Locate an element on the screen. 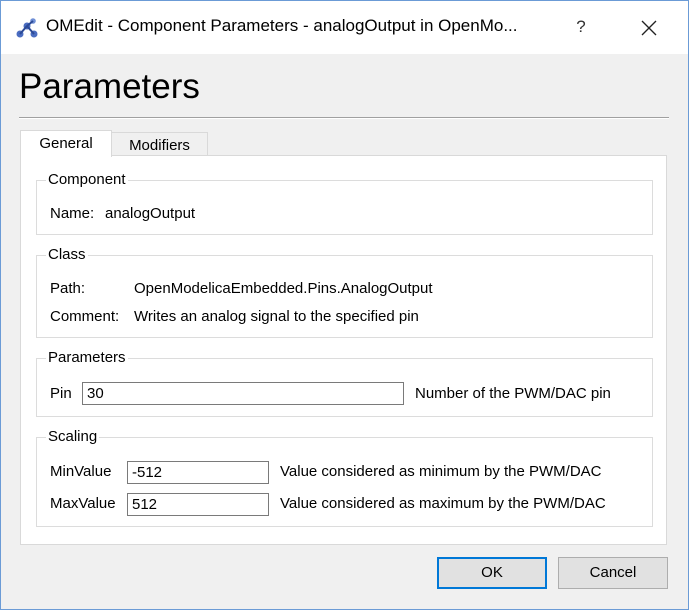 The height and width of the screenshot is (610, 689). close-icon is located at coordinates (649, 28).